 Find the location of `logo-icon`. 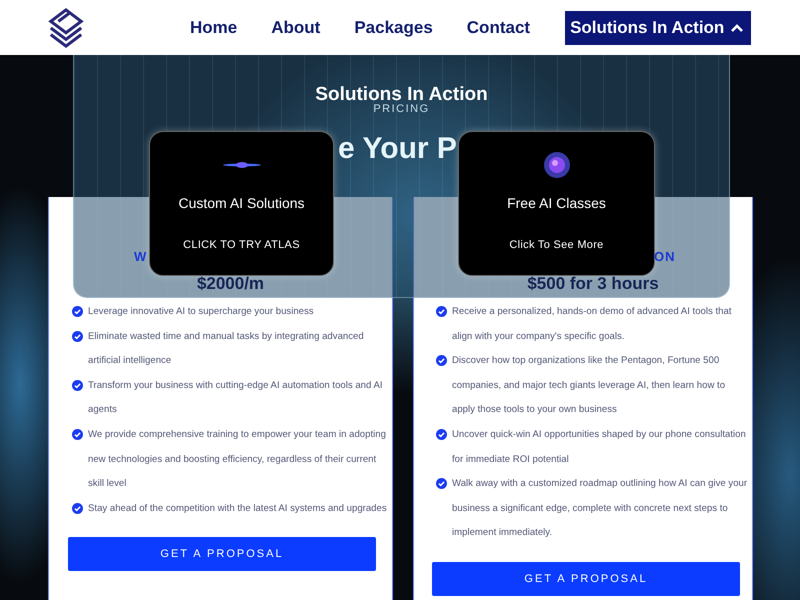

logo-icon is located at coordinates (66, 28).